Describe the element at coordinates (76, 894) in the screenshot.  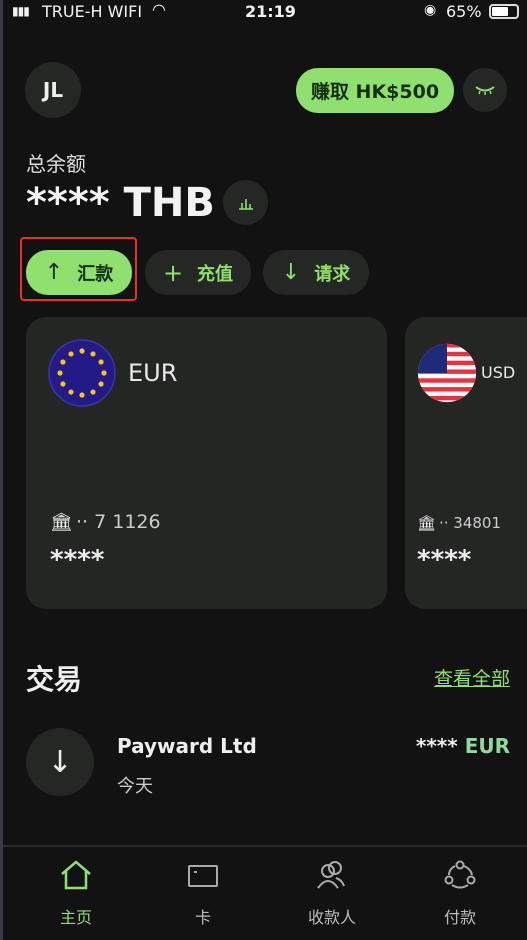
I see `nav-home: 主页` at that location.